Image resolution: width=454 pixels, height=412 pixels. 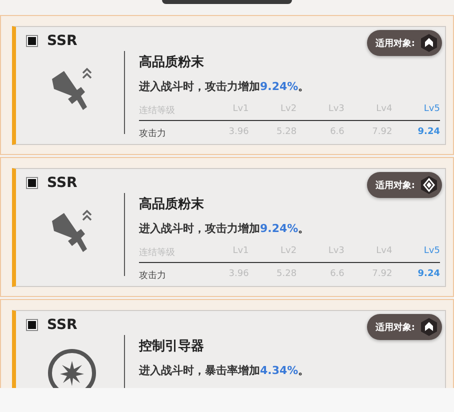 What do you see at coordinates (429, 185) in the screenshot?
I see `diamond-icon` at bounding box center [429, 185].